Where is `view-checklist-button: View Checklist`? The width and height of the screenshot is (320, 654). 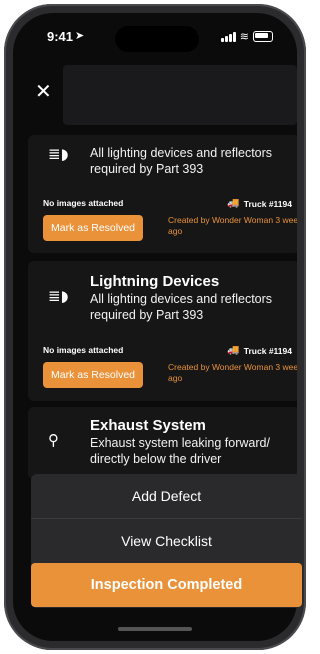
view-checklist-button: View Checklist is located at coordinates (166, 541).